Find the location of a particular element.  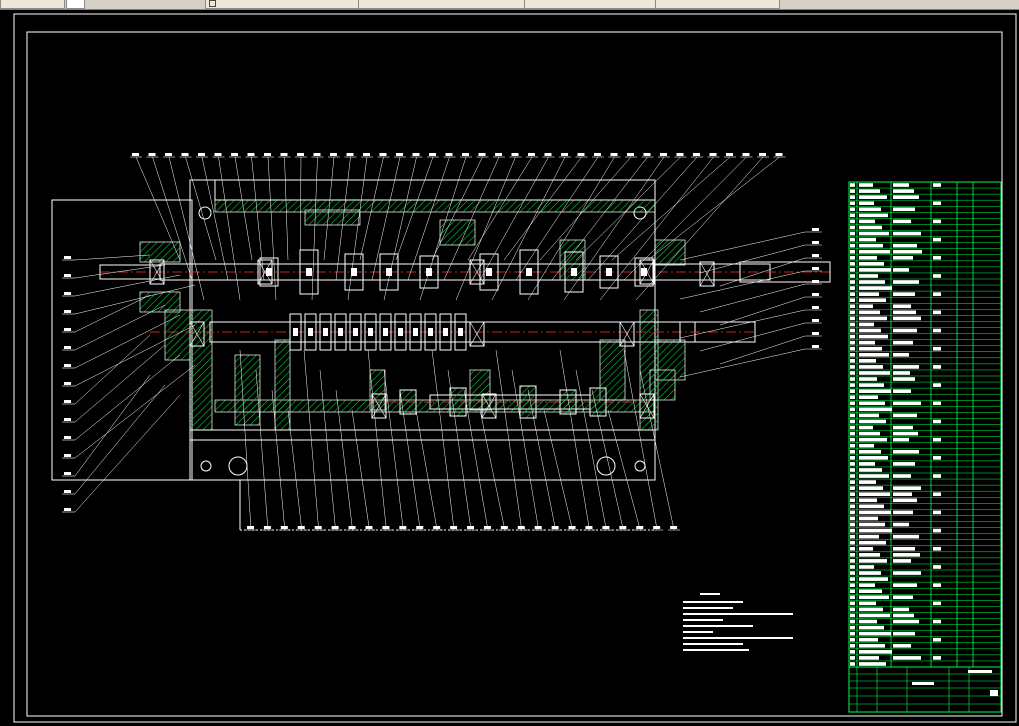

document-tab-bar is located at coordinates (509, 5).